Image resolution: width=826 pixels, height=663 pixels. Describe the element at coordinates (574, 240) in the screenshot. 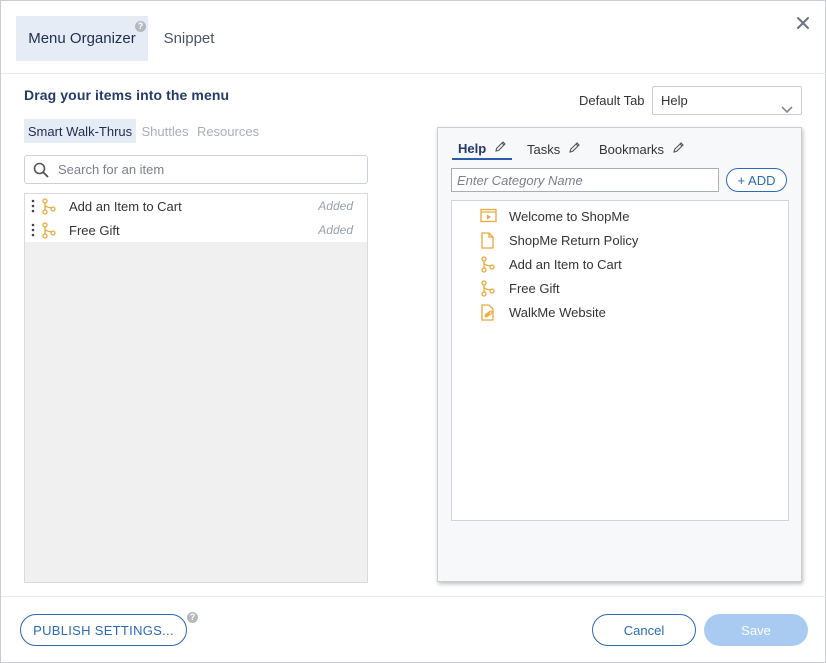

I see `menu-item-label: ShopMe Return Policy` at that location.